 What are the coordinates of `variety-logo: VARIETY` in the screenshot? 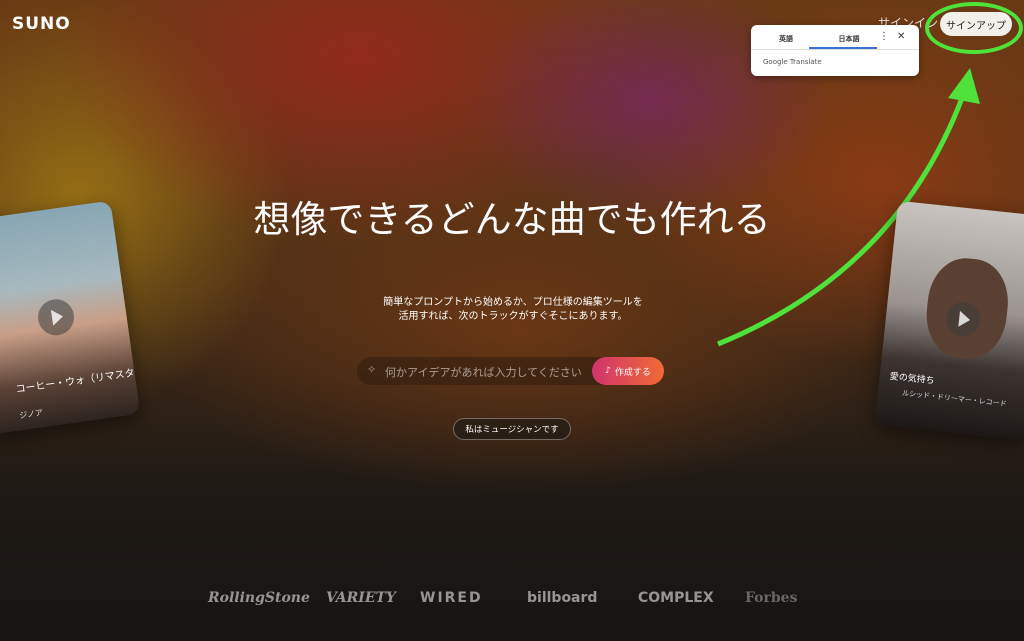 It's located at (361, 598).